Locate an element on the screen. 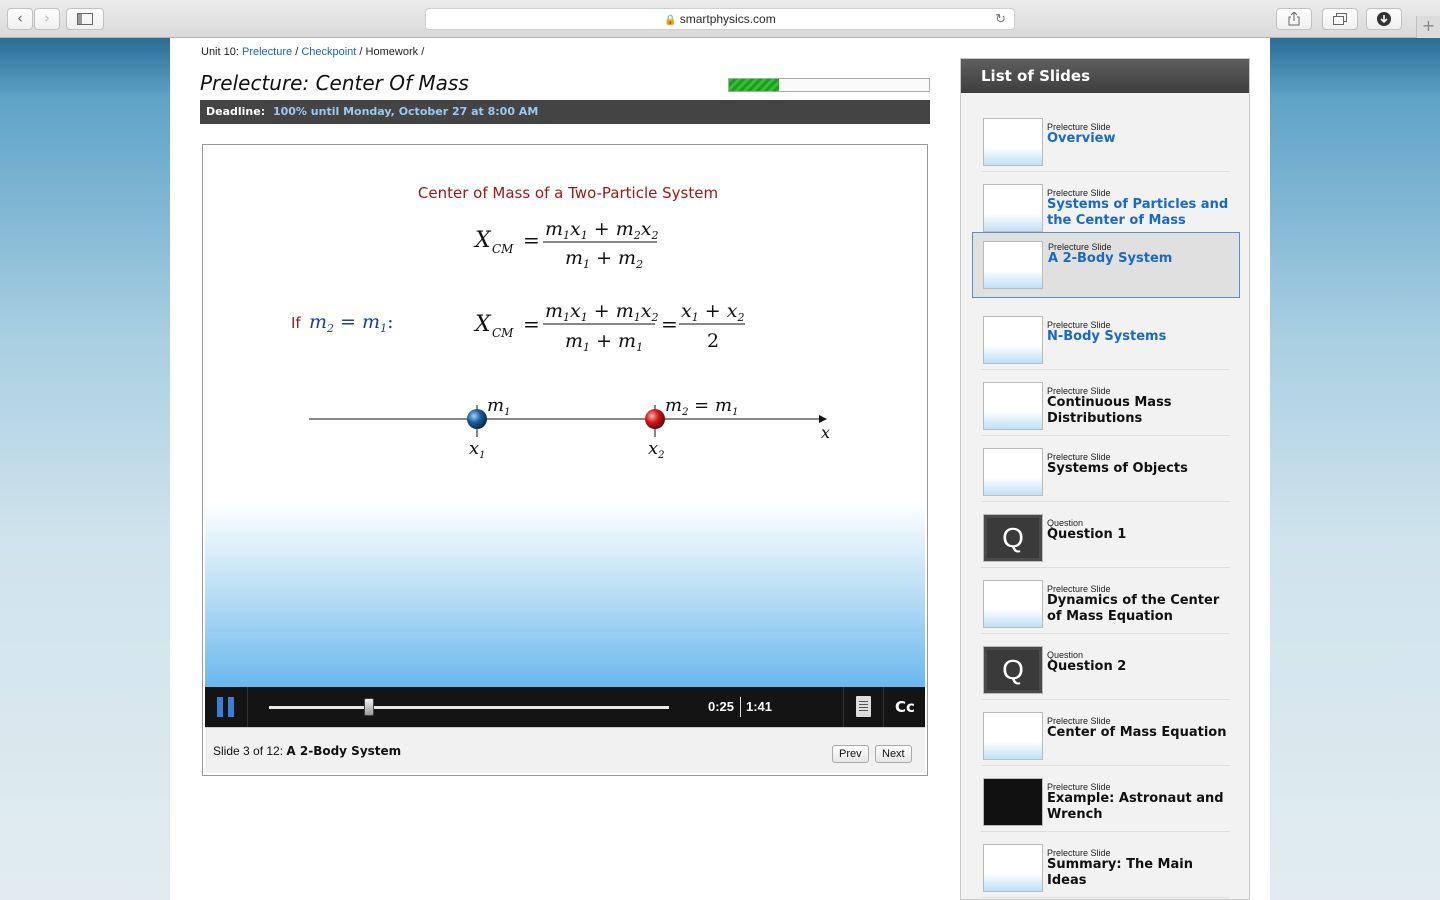 The width and height of the screenshot is (1440, 900). slide-title-label: Summary: The Main Ideas is located at coordinates (1120, 872).